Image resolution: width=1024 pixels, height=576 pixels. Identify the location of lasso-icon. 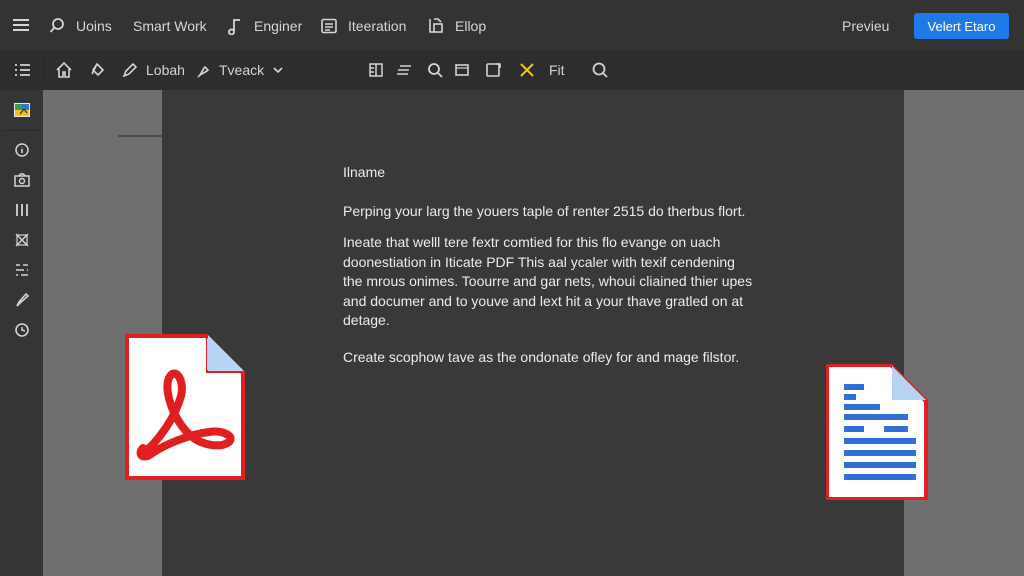
(97, 70).